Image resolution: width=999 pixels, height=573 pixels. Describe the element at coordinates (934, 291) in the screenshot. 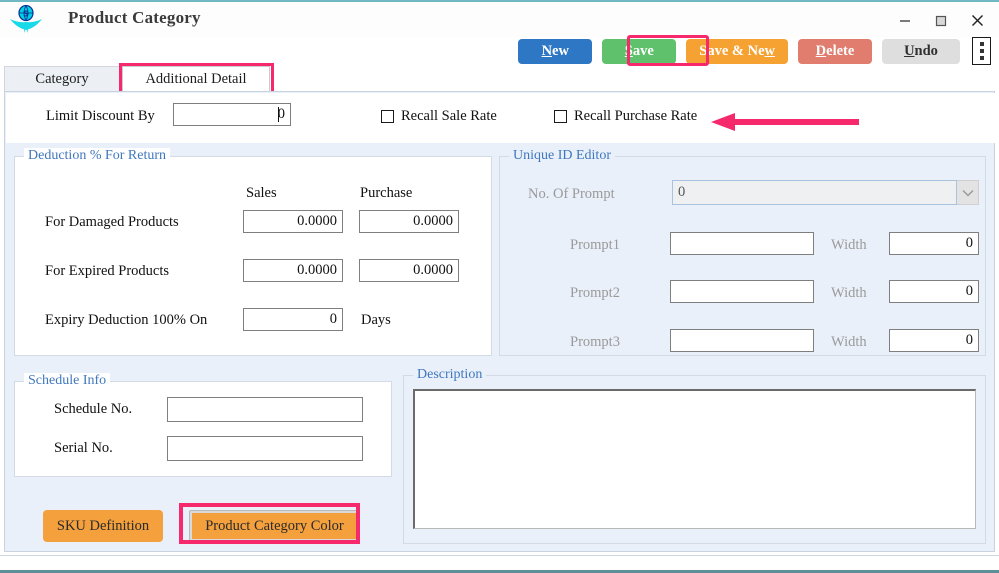

I see `prompt2-width-input` at that location.